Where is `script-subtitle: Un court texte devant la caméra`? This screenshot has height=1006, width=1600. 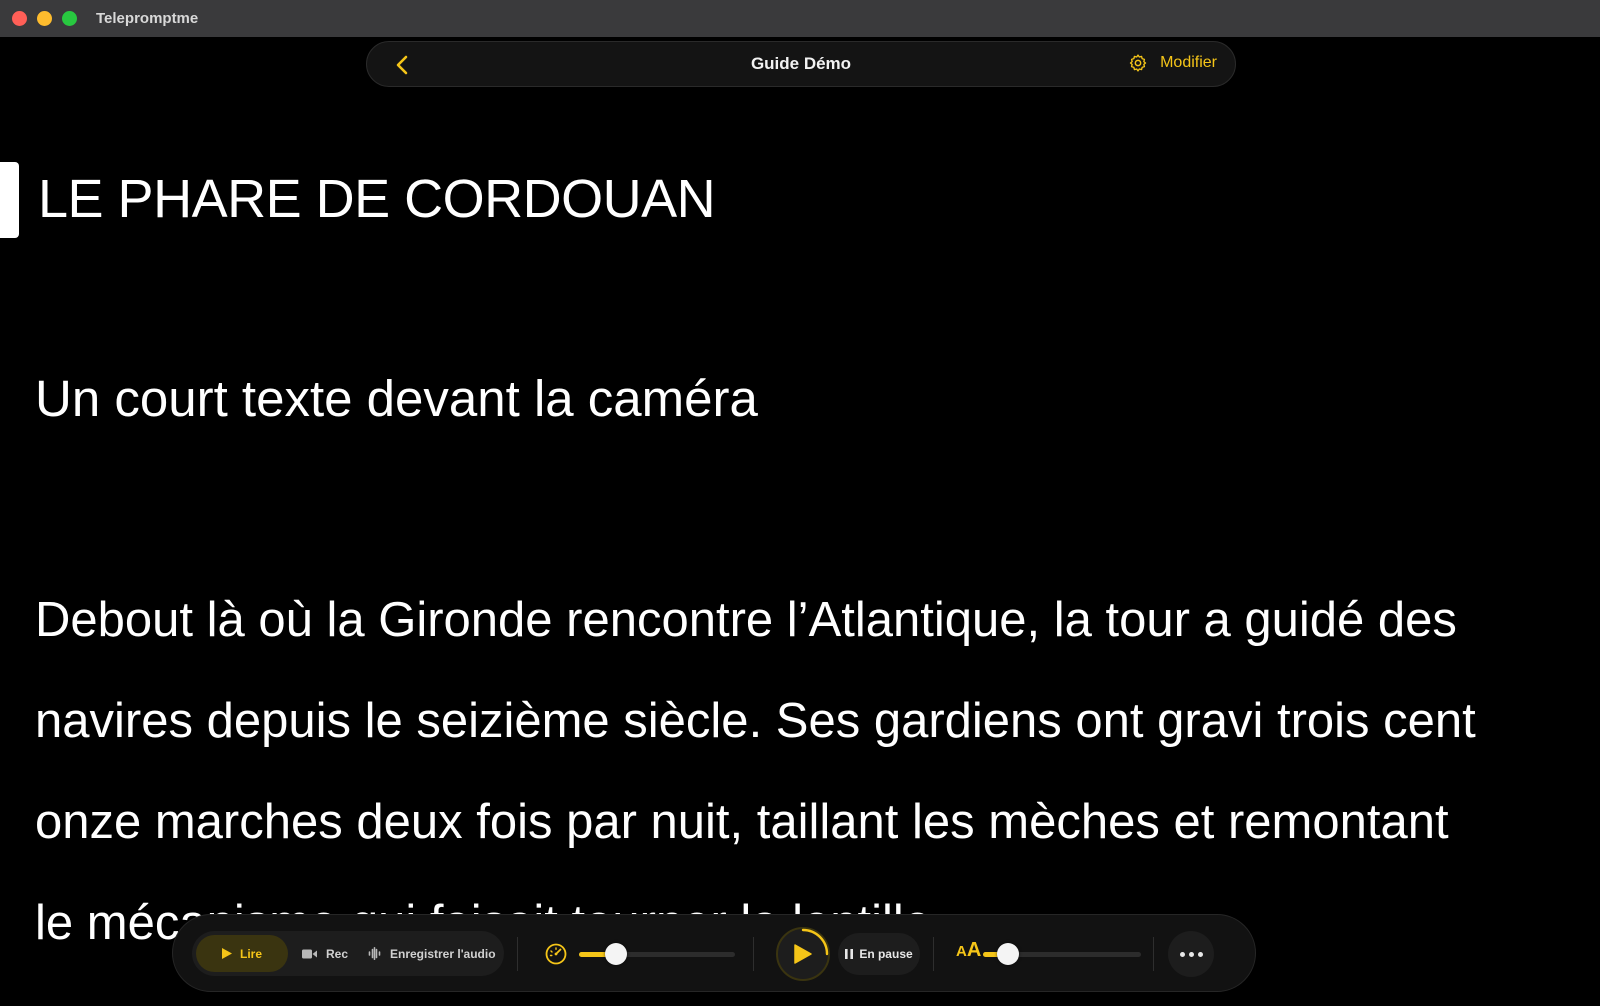
script-subtitle: Un court texte devant la caméra is located at coordinates (396, 398).